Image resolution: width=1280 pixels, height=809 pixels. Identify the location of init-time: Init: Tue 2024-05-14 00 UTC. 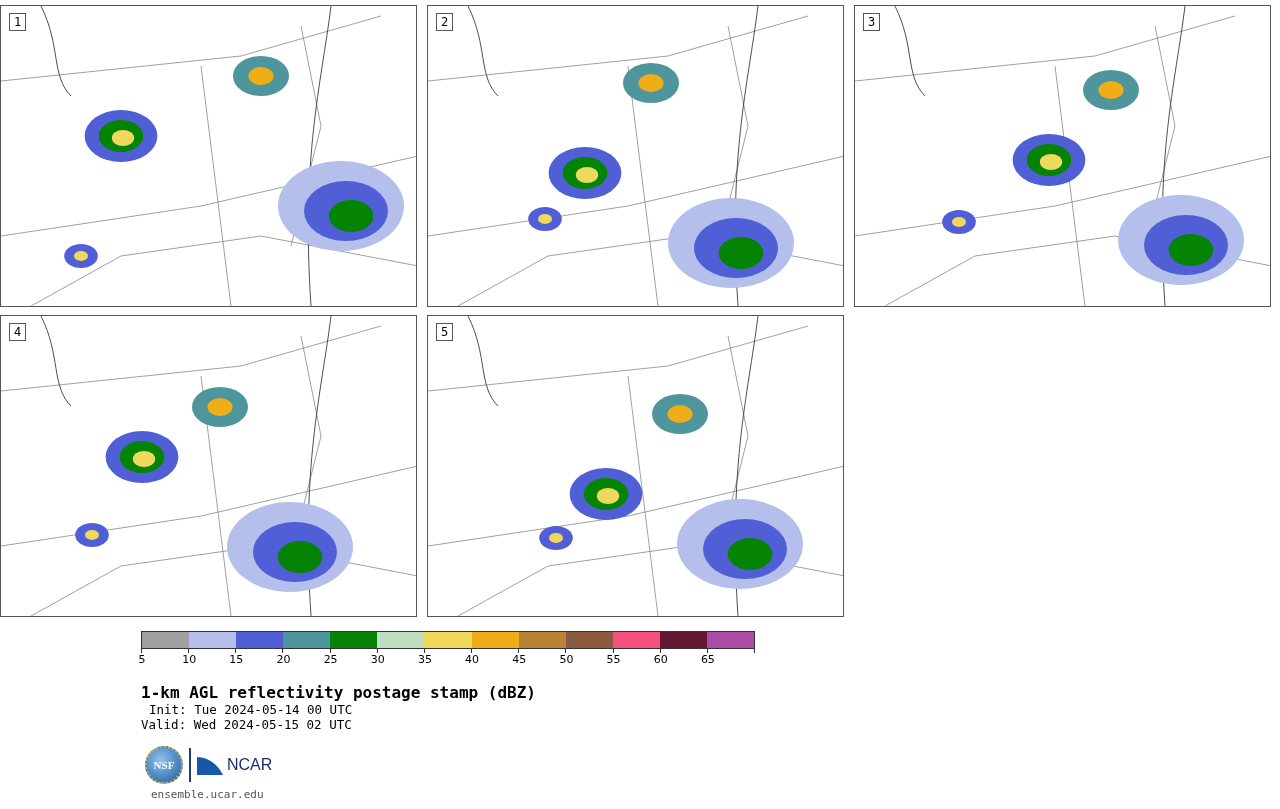
(251, 709).